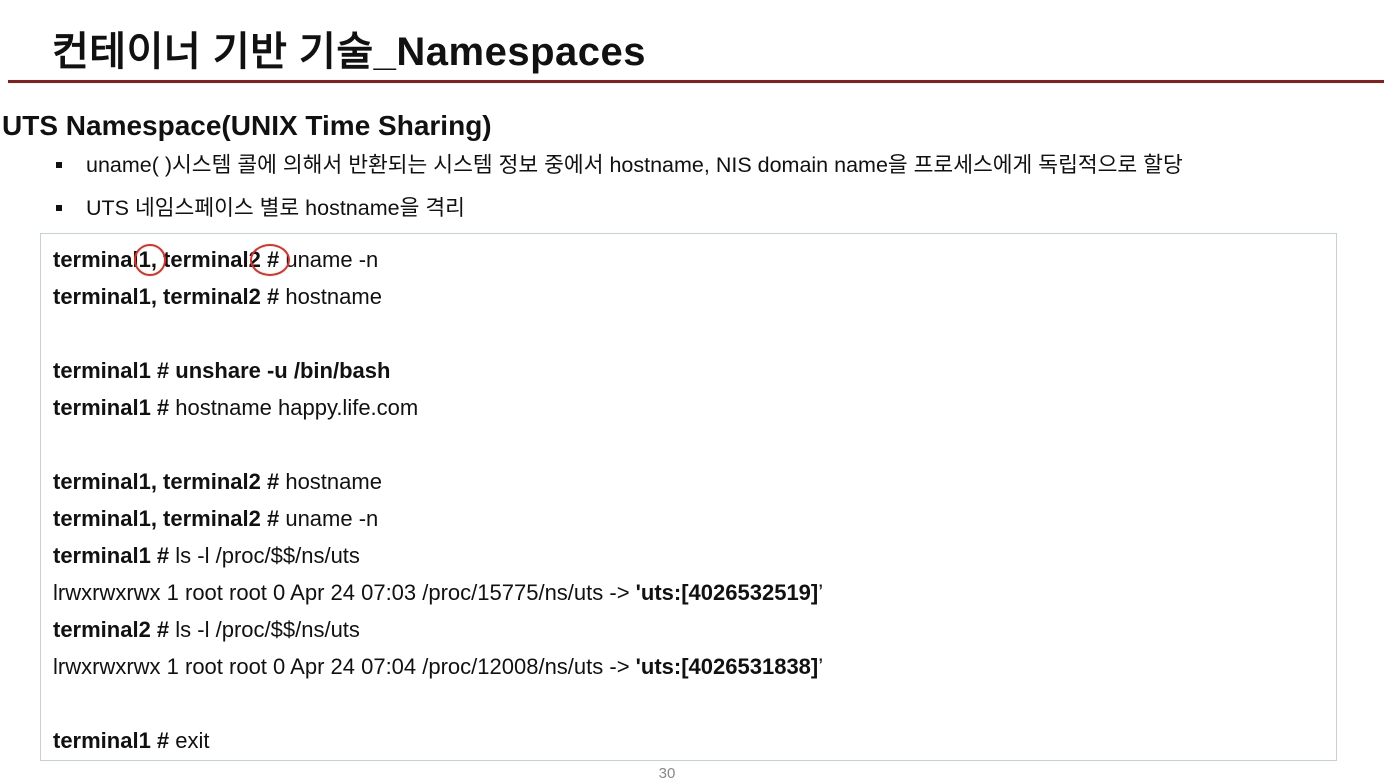 The image size is (1394, 784). I want to click on bullet-text: UTS 네임스페이스 별로 hostname을 격리, so click(275, 208).